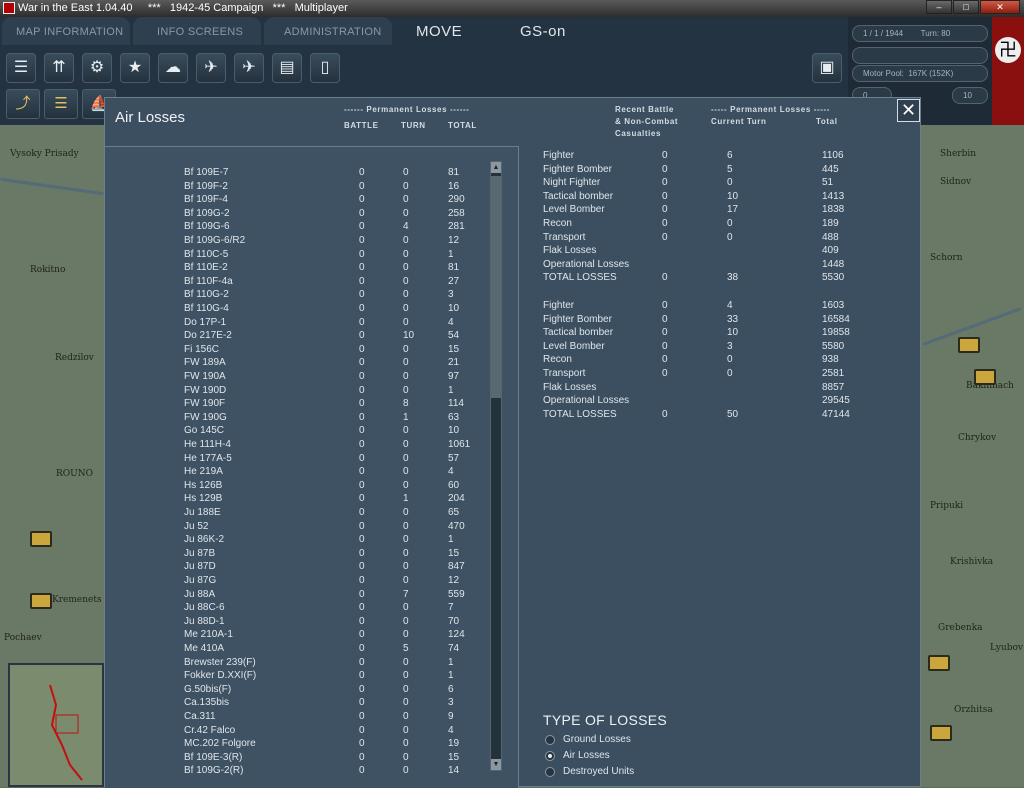 This screenshot has height=788, width=1024. I want to click on ten-indicator: 10, so click(970, 95).